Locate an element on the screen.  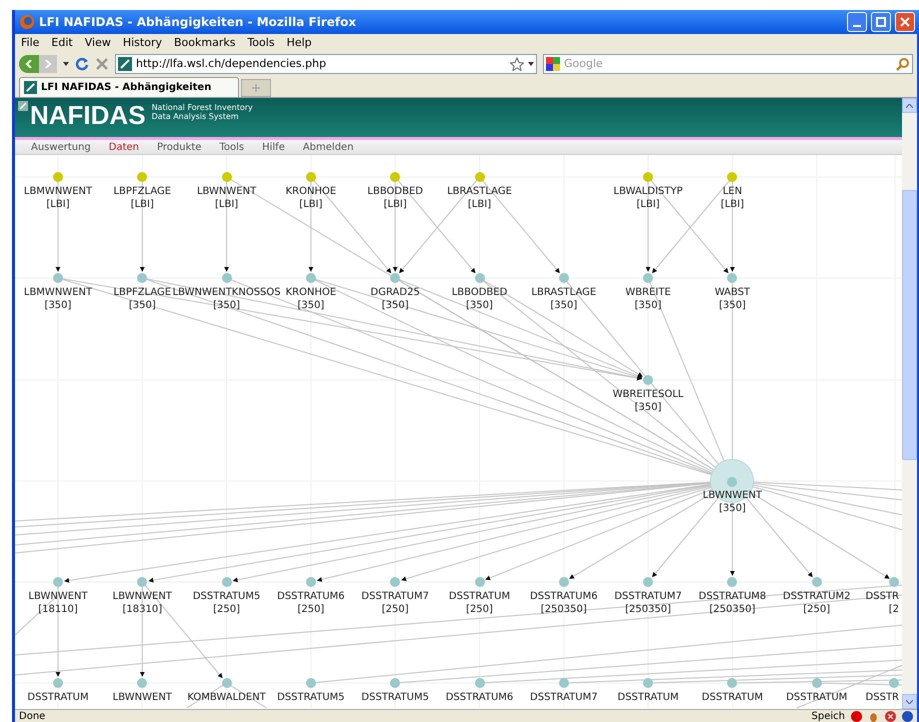
url-field: http://lfa.wsl.ch/dependencies.php is located at coordinates (326, 64).